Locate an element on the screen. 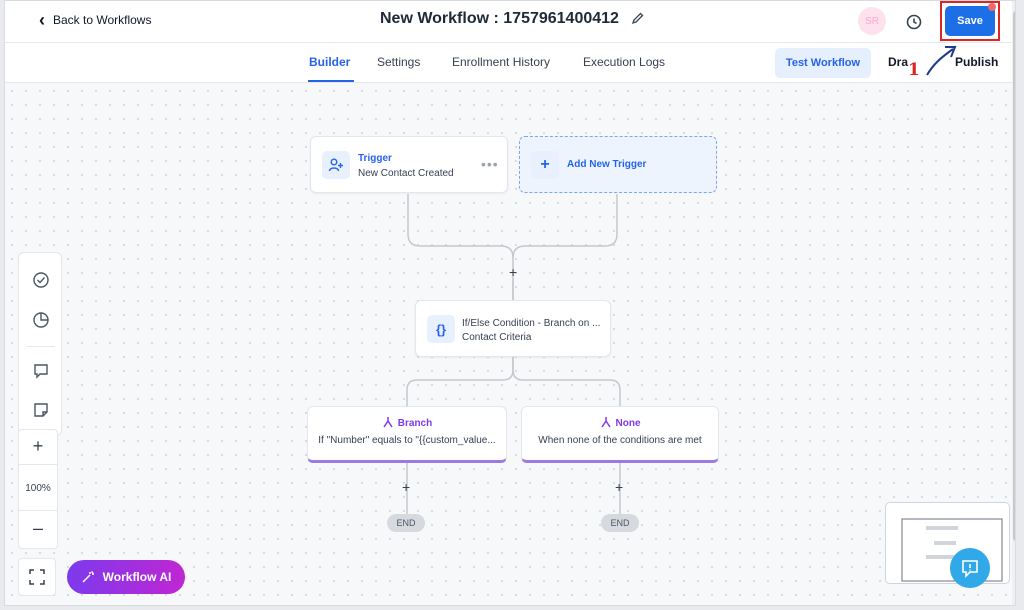 This screenshot has height=610, width=1024. comment-icon is located at coordinates (41, 371).